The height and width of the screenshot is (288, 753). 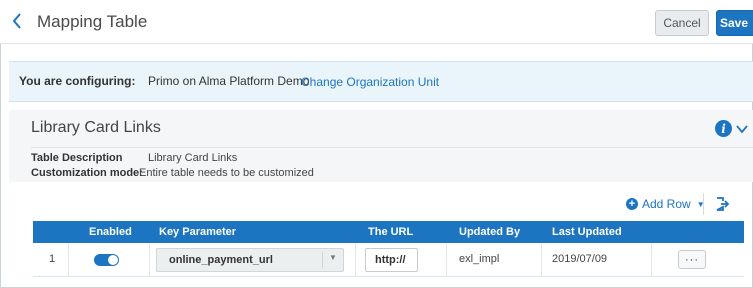 I want to click on more-actions-icon: ···, so click(x=692, y=259).